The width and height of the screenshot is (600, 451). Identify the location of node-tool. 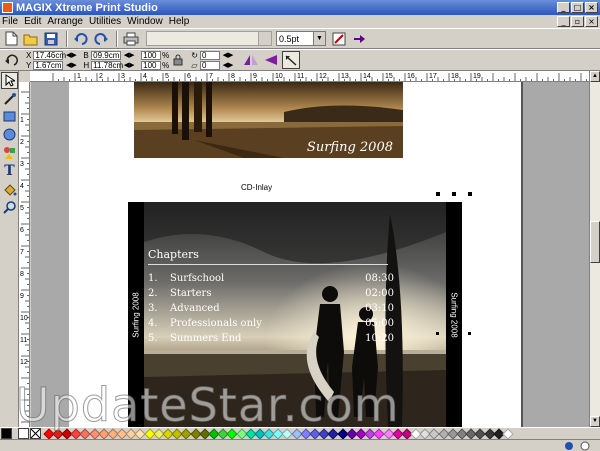
(9, 98).